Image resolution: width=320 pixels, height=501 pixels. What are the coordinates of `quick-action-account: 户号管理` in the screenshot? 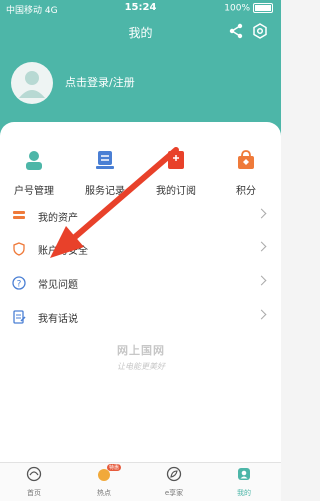 It's located at (34, 173).